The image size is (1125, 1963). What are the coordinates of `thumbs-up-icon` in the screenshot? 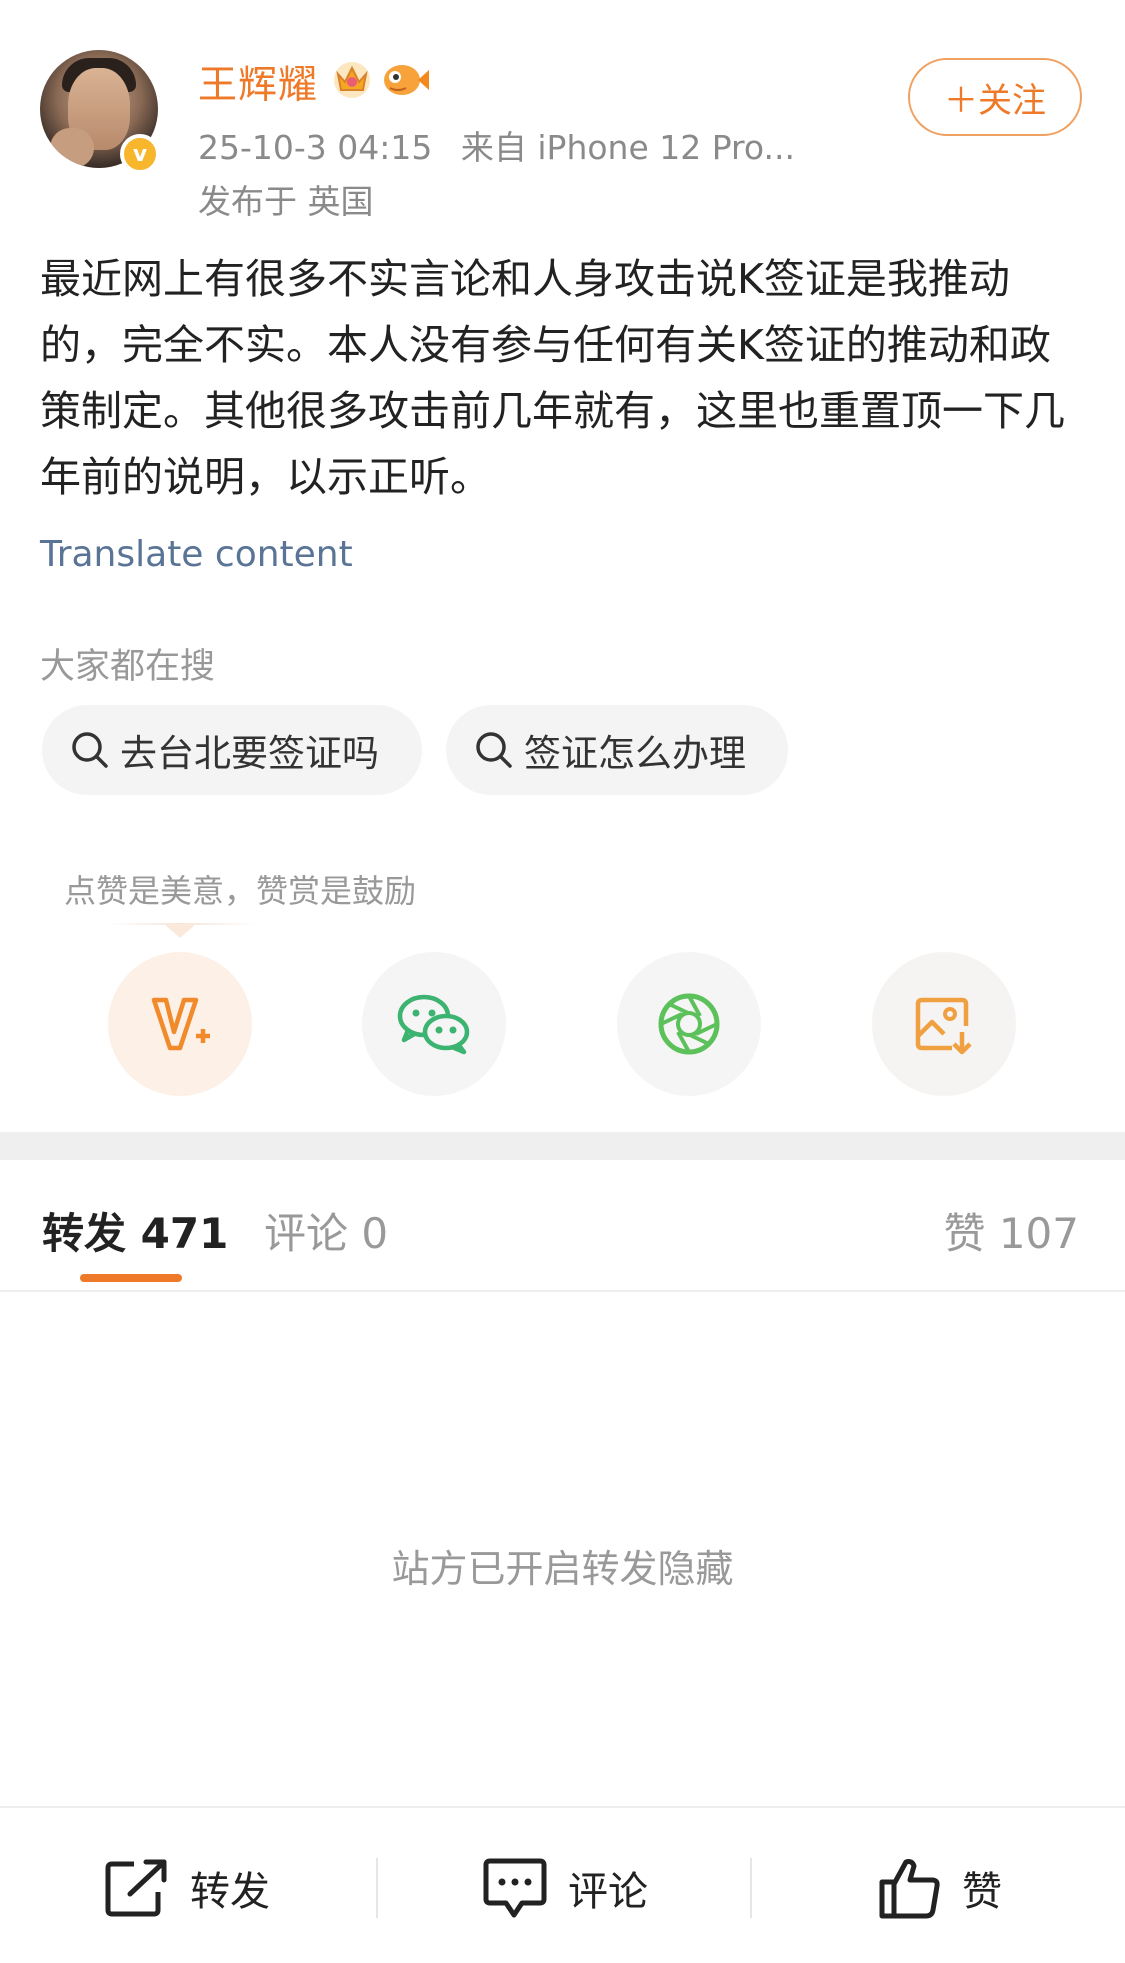 It's located at (909, 1889).